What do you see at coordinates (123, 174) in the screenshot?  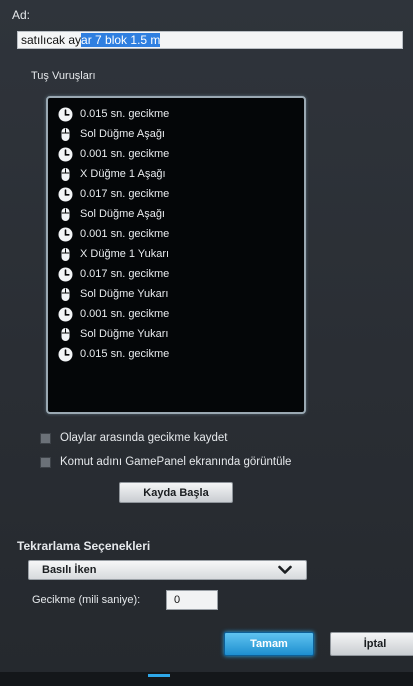 I see `keystroke-item-label: X Düğme 1 Aşağı` at bounding box center [123, 174].